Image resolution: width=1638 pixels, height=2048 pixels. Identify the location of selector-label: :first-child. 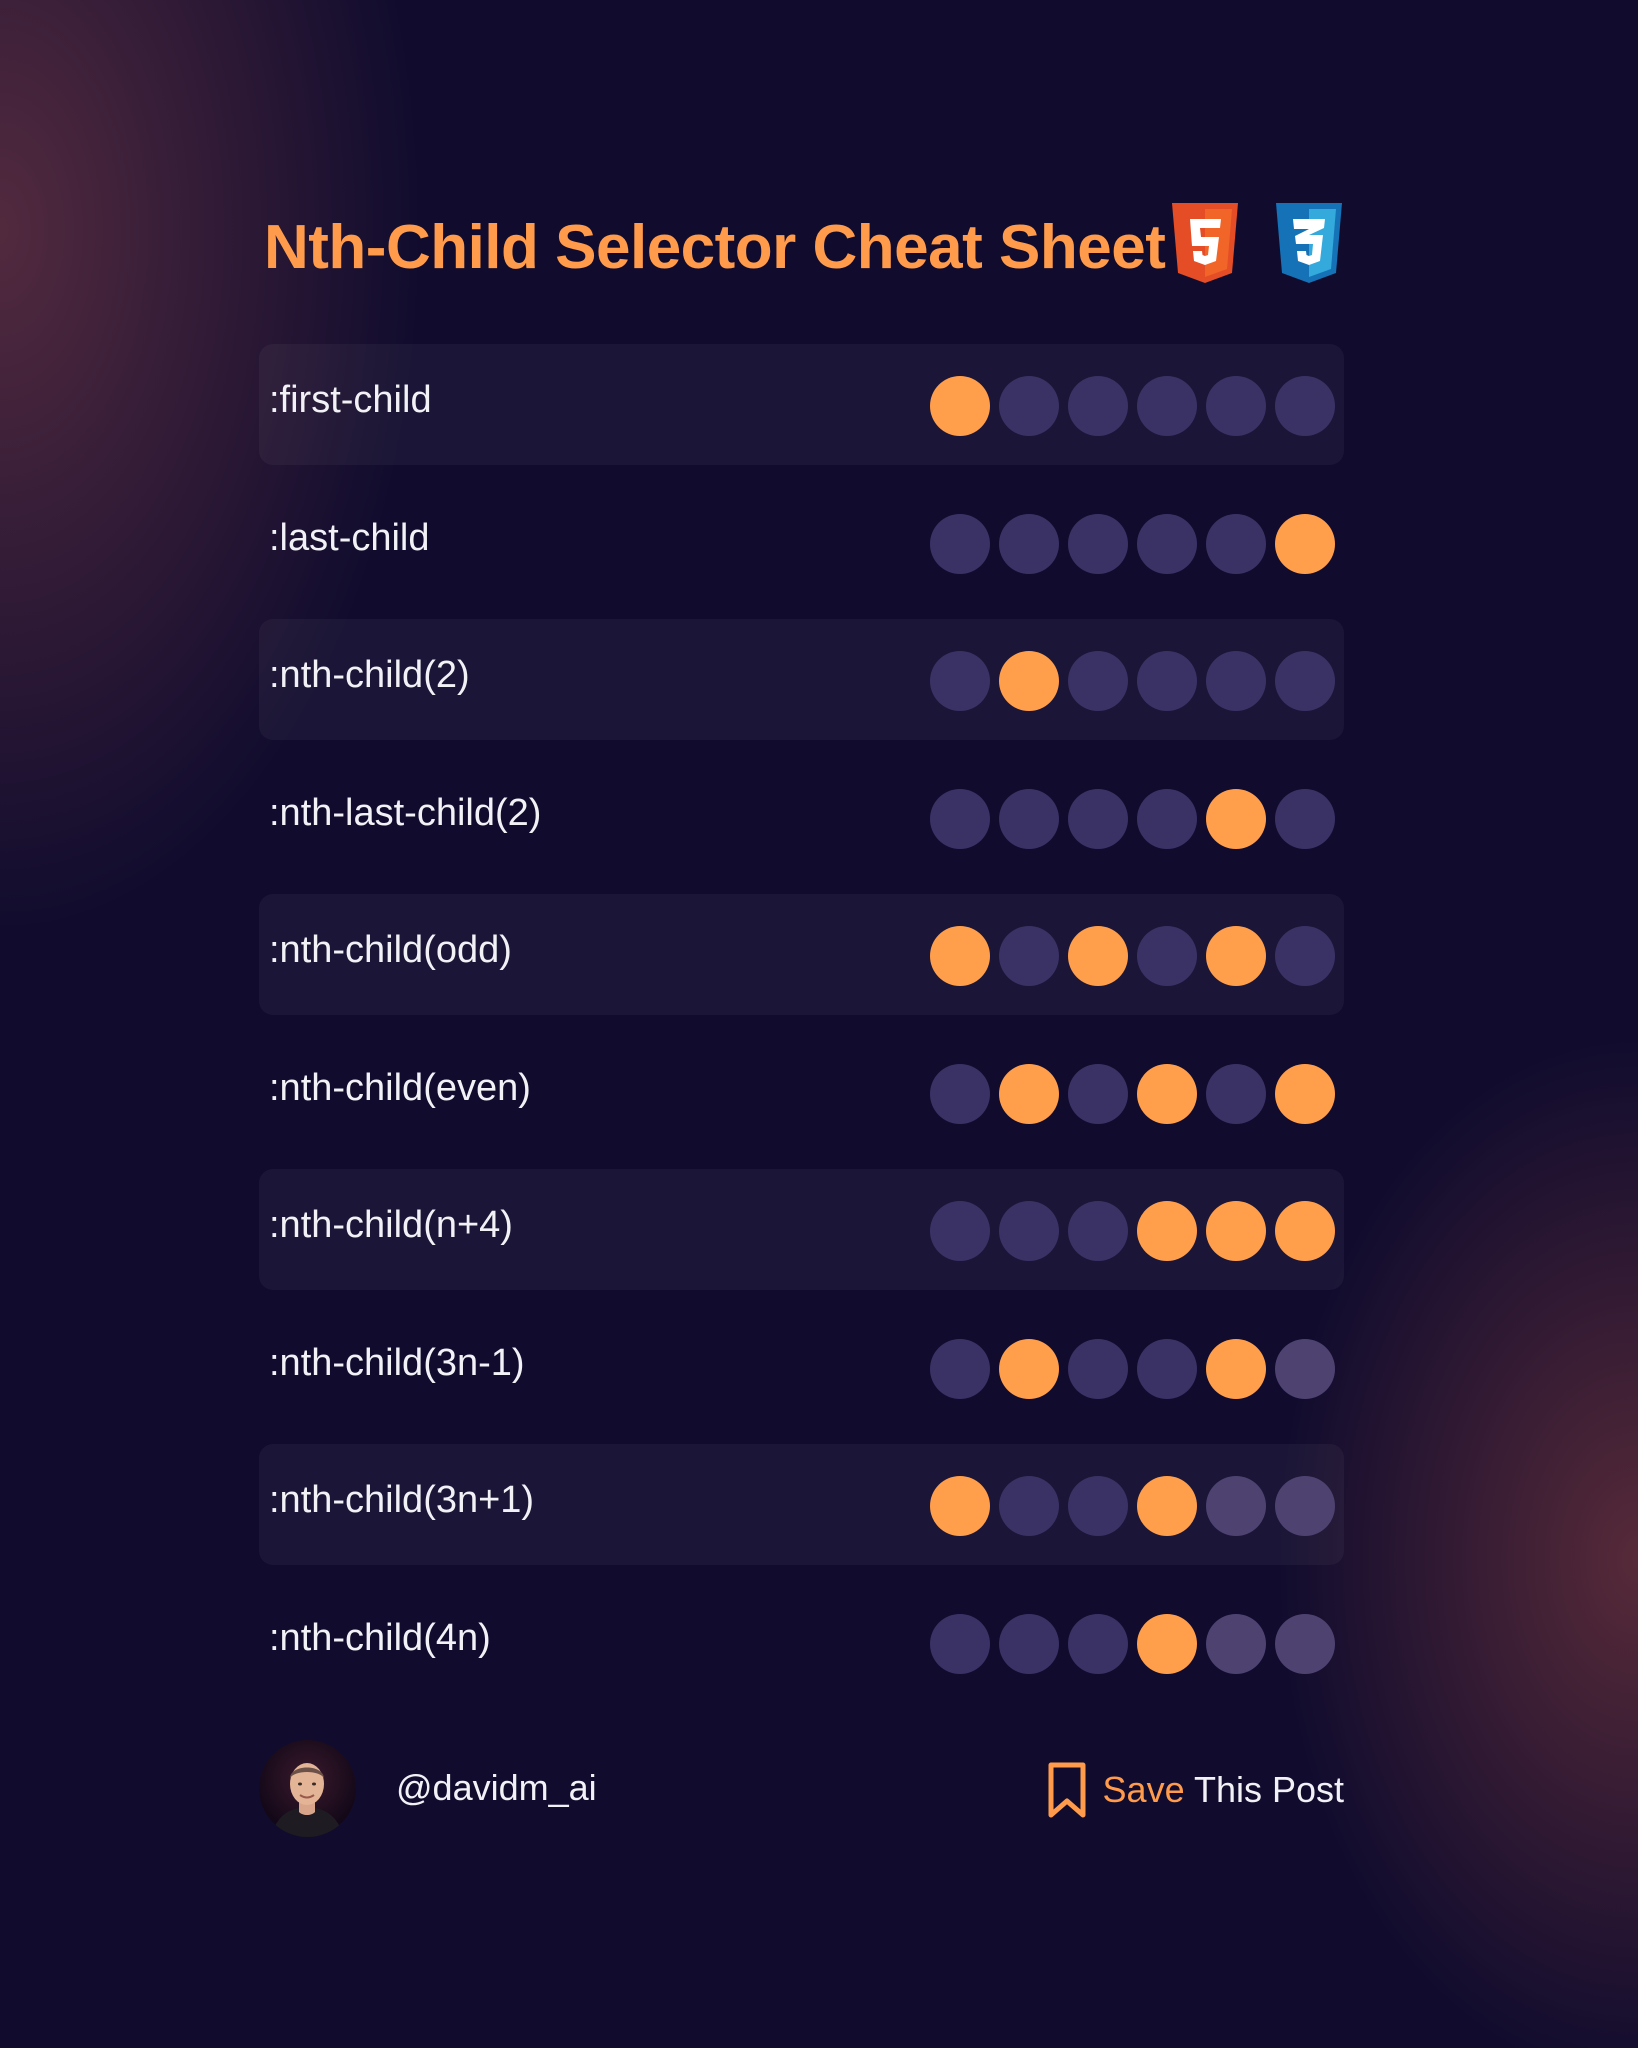
(350, 400).